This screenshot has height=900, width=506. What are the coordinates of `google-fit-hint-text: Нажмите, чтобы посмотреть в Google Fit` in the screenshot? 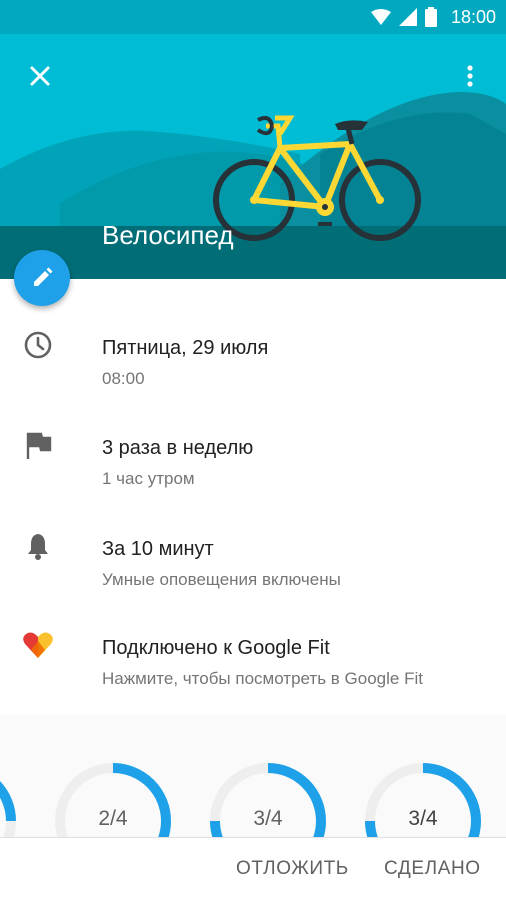 It's located at (262, 678).